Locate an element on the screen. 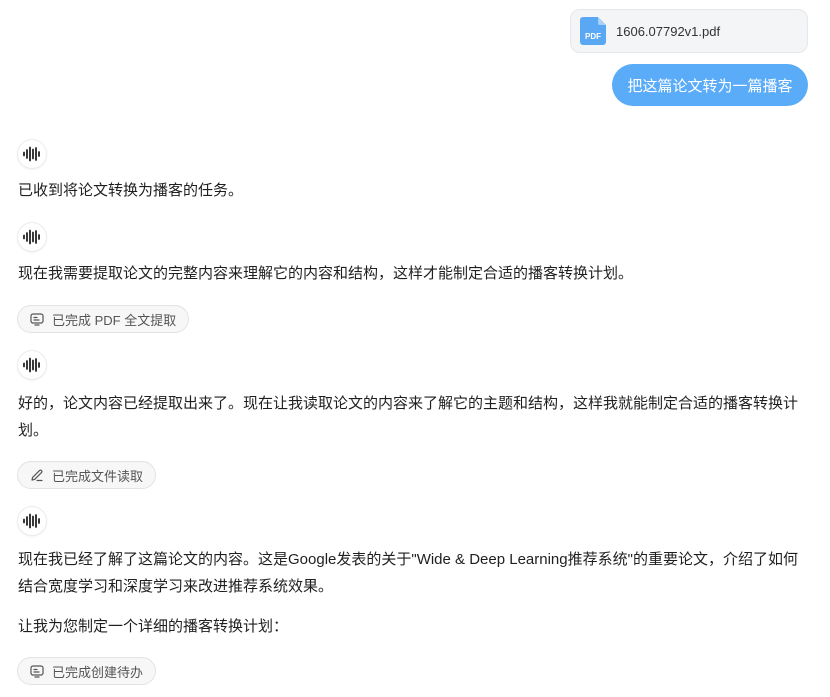 The width and height of the screenshot is (830, 697). pdf-file-icon: PDF is located at coordinates (593, 31).